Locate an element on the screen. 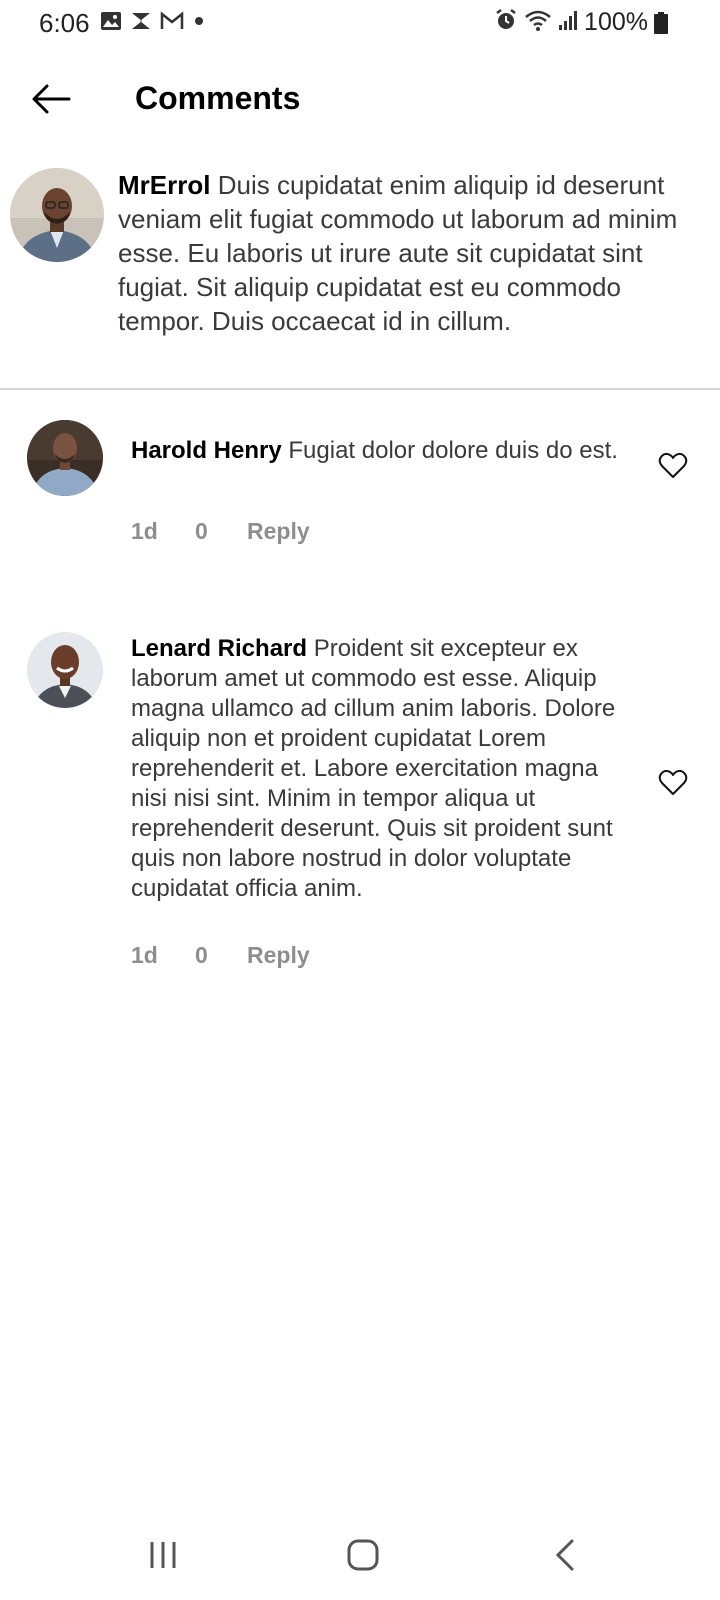  comment-username: Harold Henry is located at coordinates (206, 450).